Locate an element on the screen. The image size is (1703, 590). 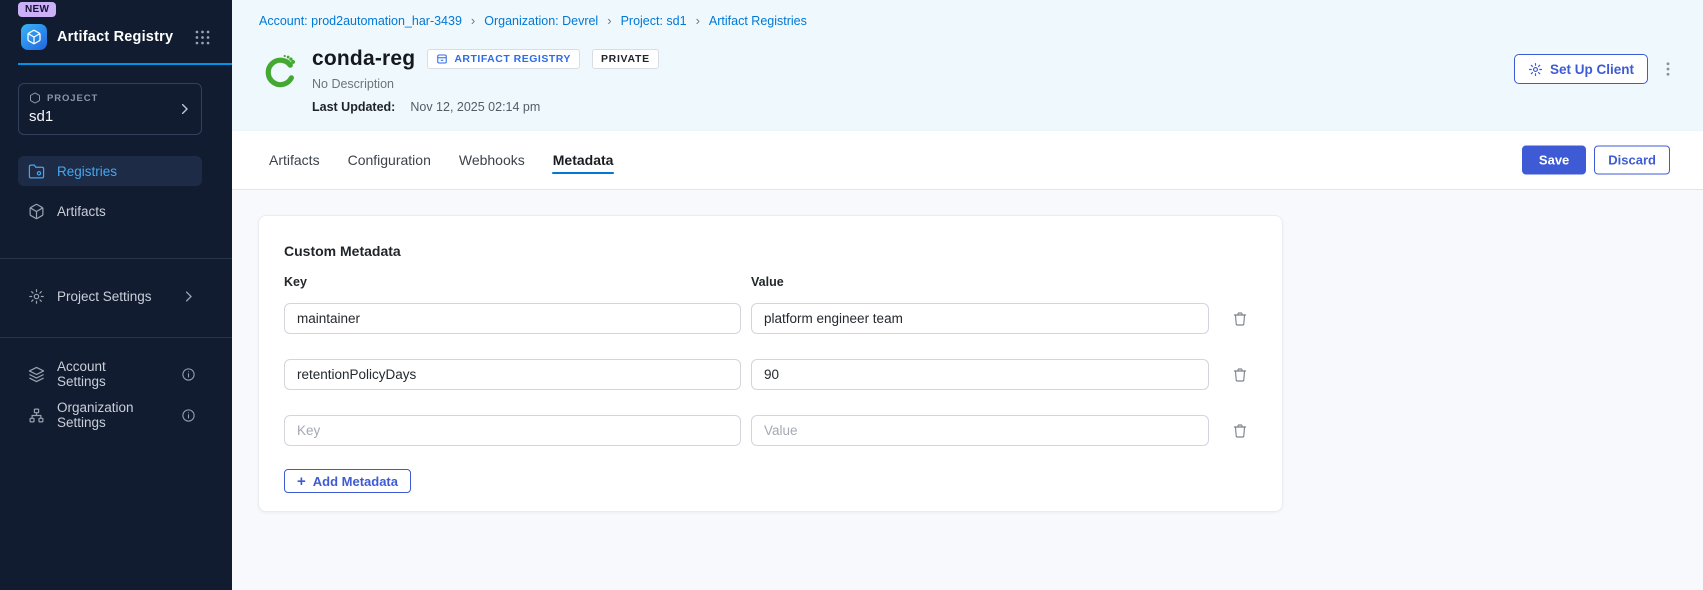
add-metadata-button: + Add Metadata is located at coordinates (347, 481).